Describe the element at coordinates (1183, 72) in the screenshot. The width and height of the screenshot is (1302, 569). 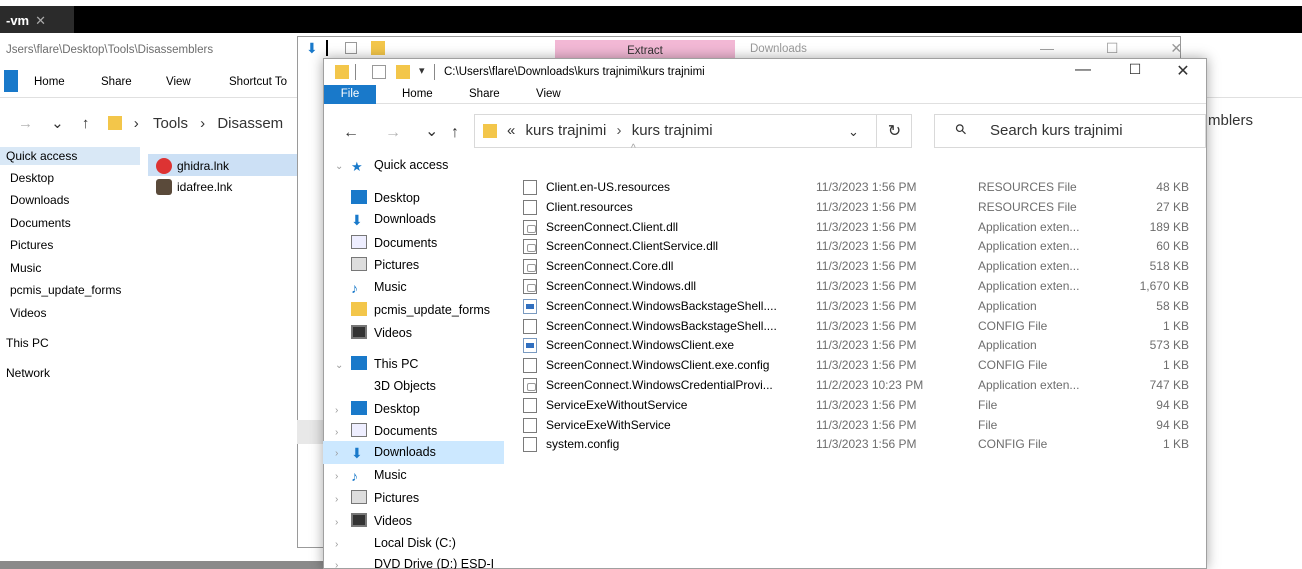
I see `close-button: ✕` at that location.